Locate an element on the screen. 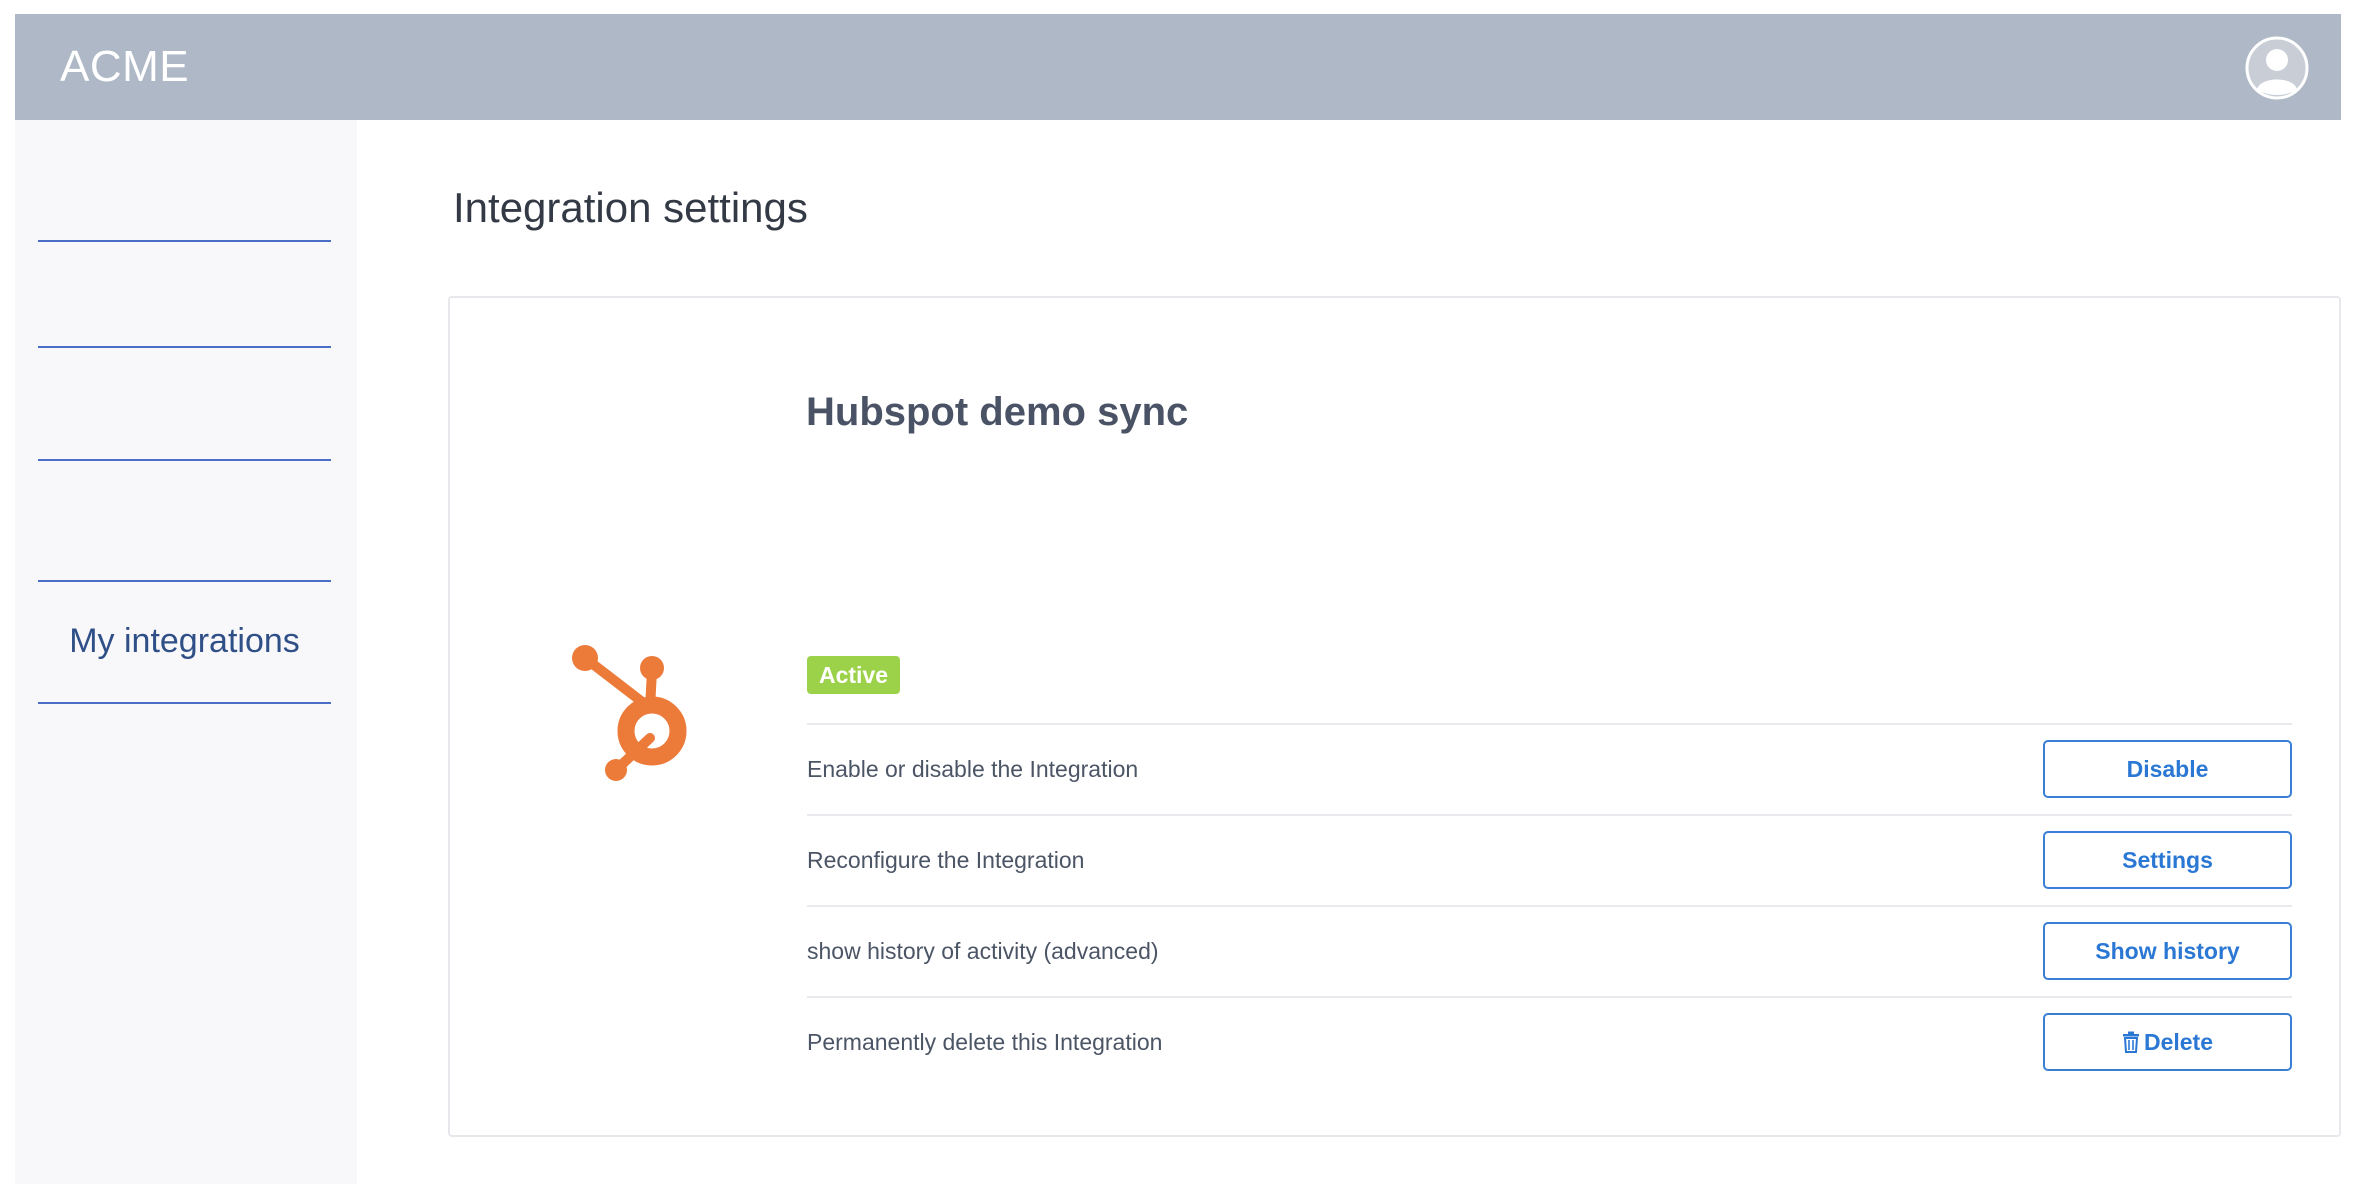 This screenshot has width=2356, height=1204. delete-button-label: Delete is located at coordinates (2178, 1042).